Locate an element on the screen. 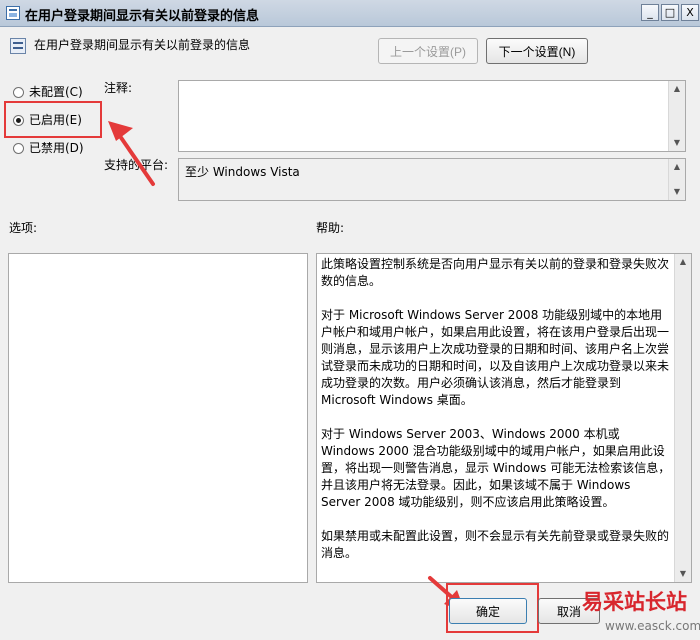 The height and width of the screenshot is (640, 700). radio-not-configured: 未配置(C) is located at coordinates (48, 91).